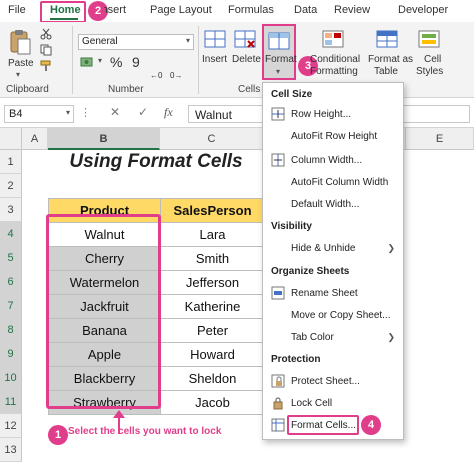 The height and width of the screenshot is (462, 474). What do you see at coordinates (279, 41) in the screenshot?
I see `format-cells-icon` at bounding box center [279, 41].